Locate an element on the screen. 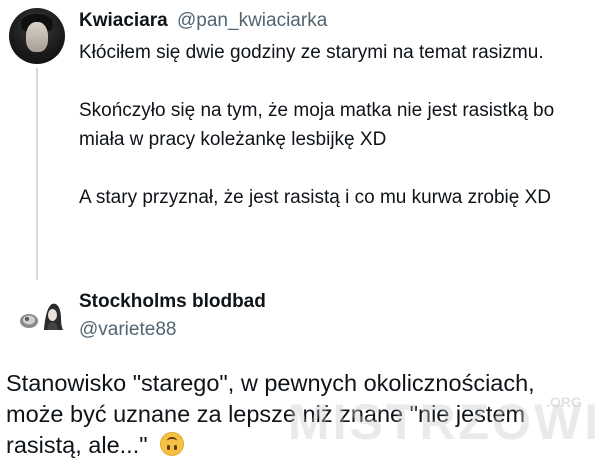 Image resolution: width=600 pixels, height=471 pixels. upside-down-face-emoji-icon is located at coordinates (172, 444).